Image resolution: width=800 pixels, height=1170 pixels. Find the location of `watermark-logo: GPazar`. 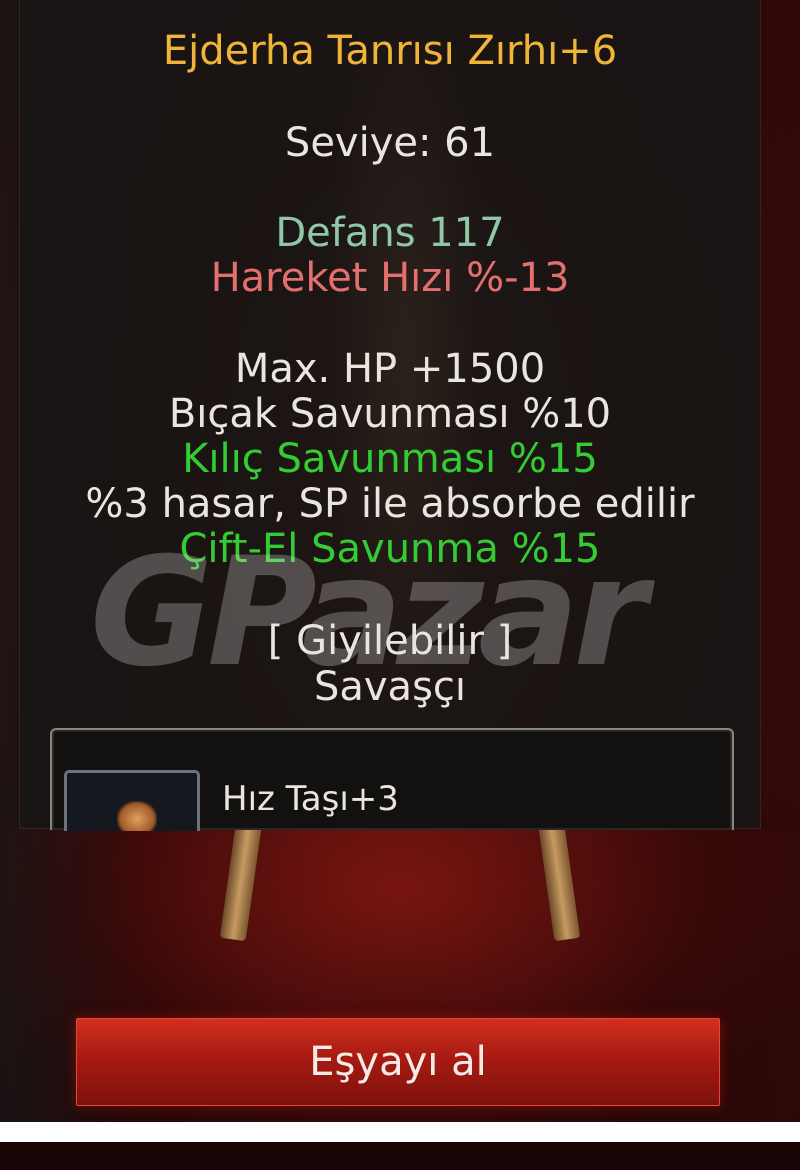

watermark-logo: GPazar is located at coordinates (368, 613).